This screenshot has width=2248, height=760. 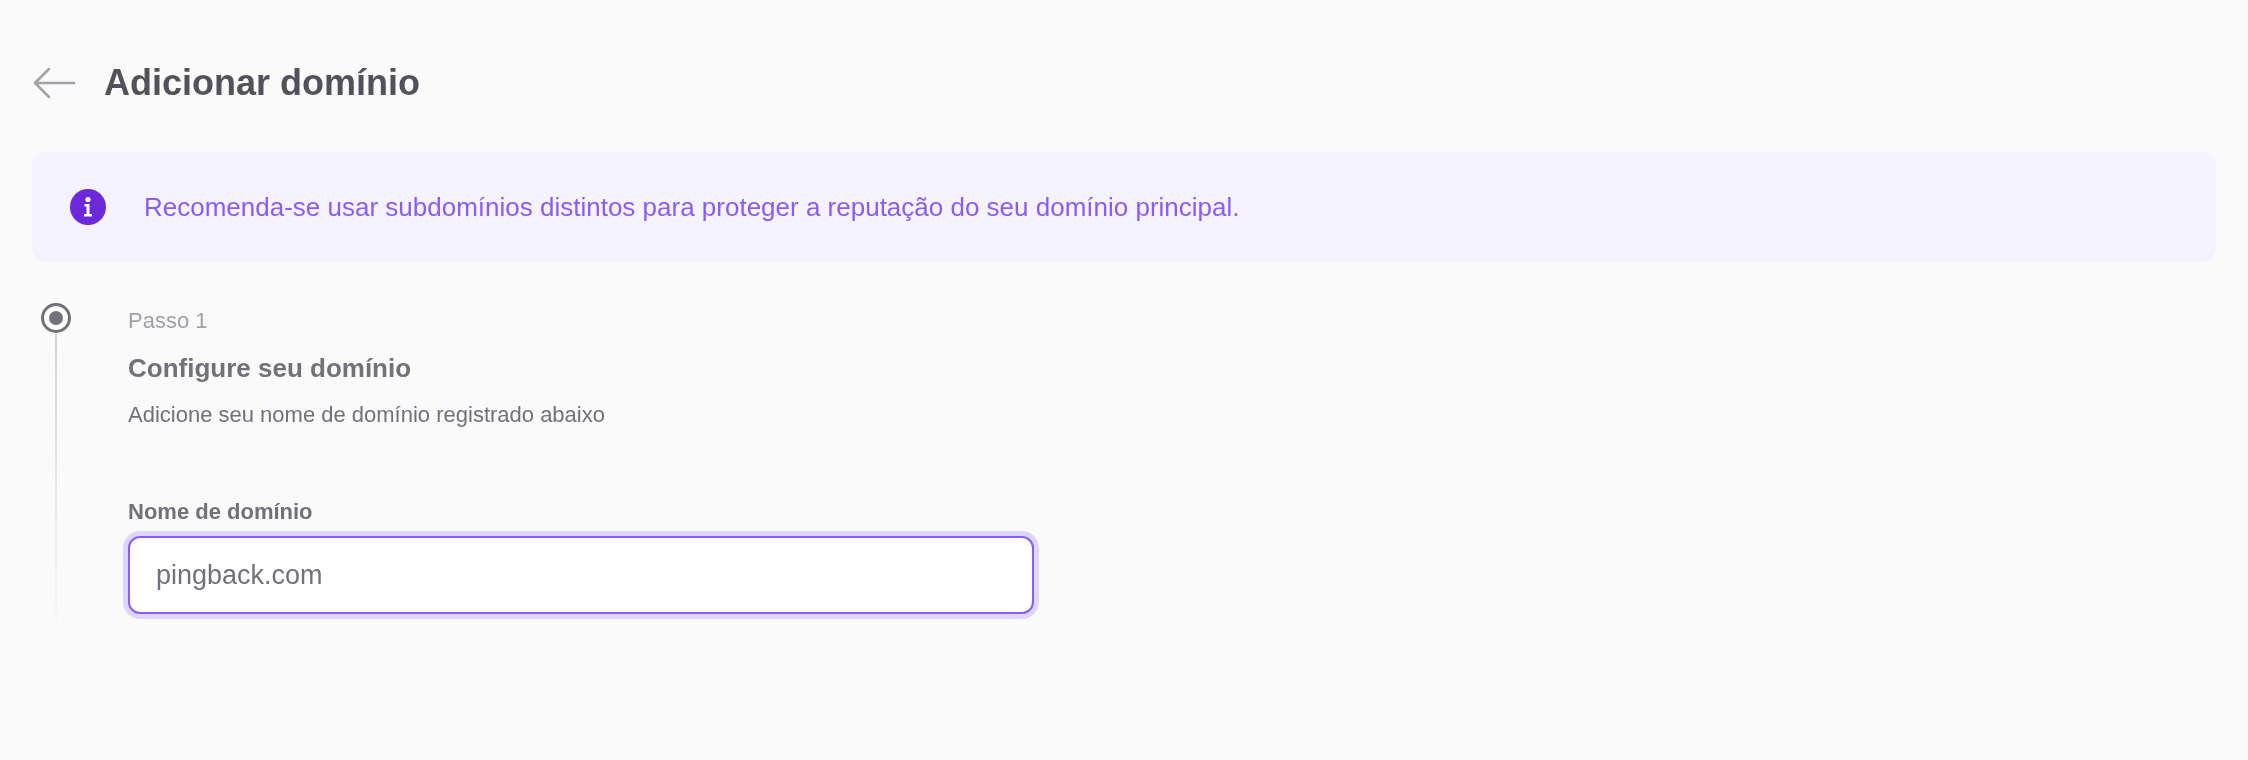 I want to click on step-title: Configure seu domínio, so click(x=270, y=368).